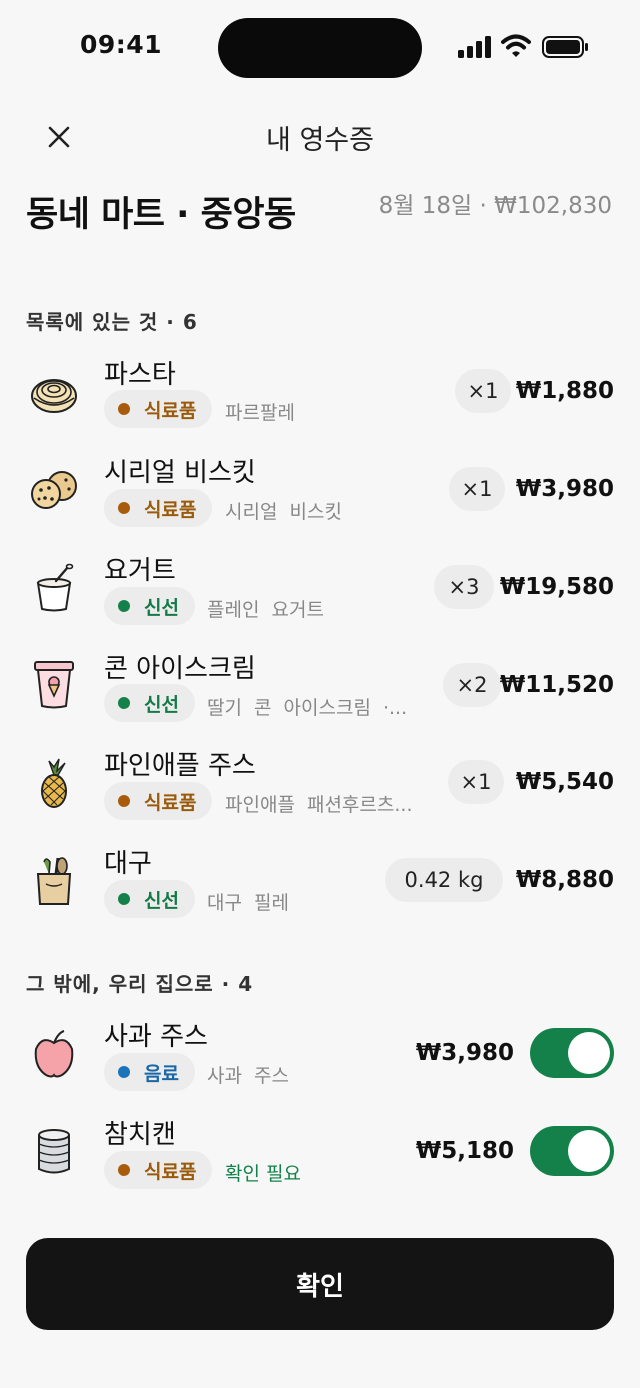 The image size is (640, 1388). Describe the element at coordinates (161, 1073) in the screenshot. I see `category-label: 음료` at that location.